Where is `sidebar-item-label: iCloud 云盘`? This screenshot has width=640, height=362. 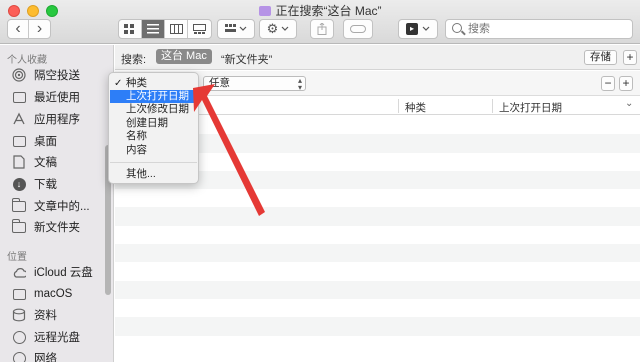
sidebar-item-label: iCloud 云盘 is located at coordinates (63, 273).